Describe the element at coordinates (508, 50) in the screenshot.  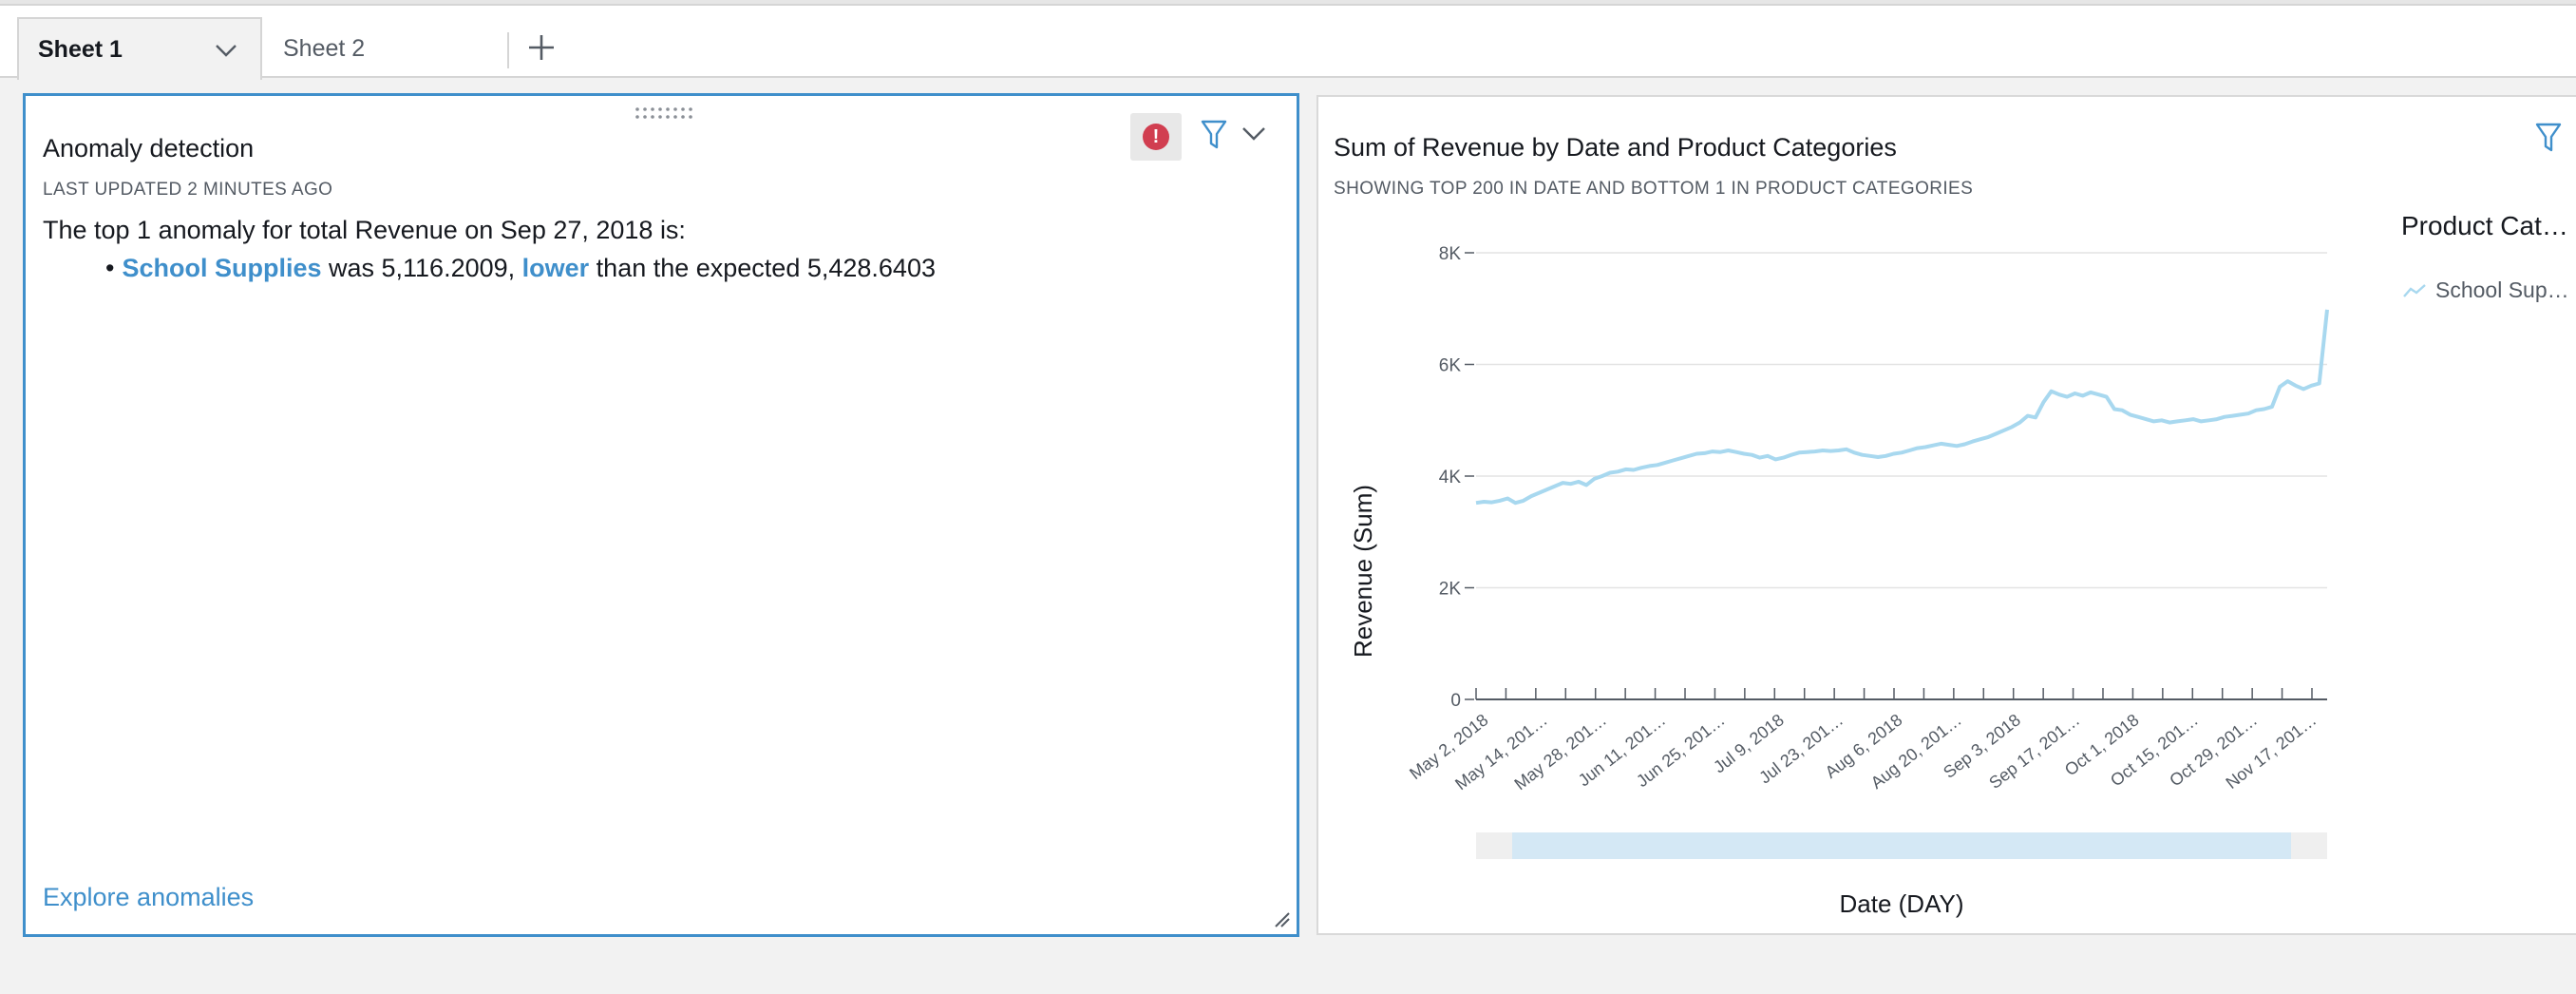
I see `tab-divider` at that location.